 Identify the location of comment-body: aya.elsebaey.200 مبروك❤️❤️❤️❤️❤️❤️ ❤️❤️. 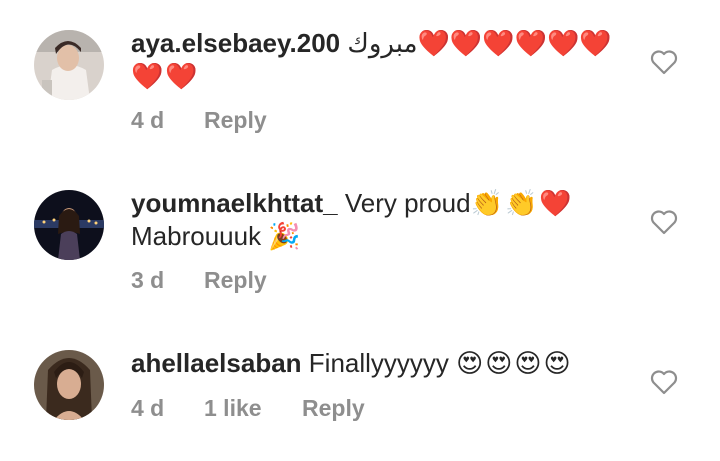
(381, 60).